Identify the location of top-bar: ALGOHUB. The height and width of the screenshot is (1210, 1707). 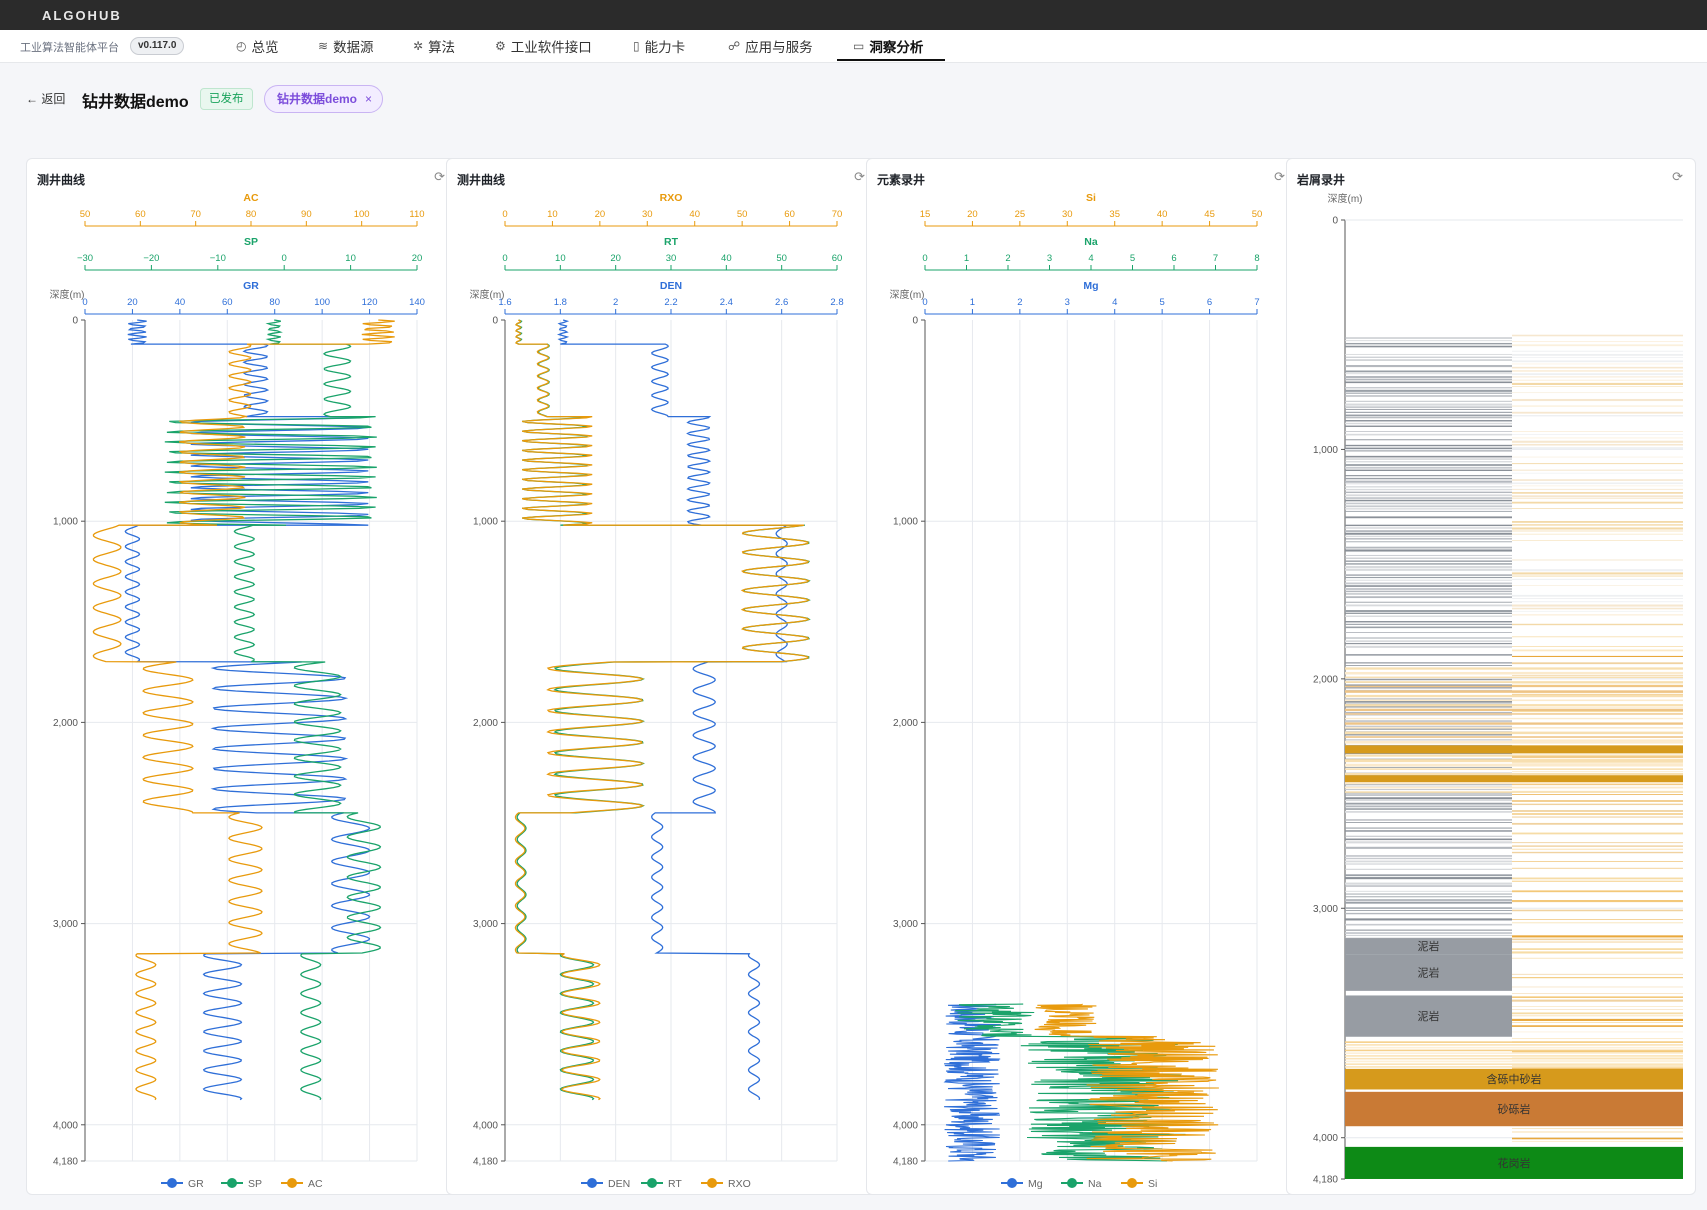
(853, 15).